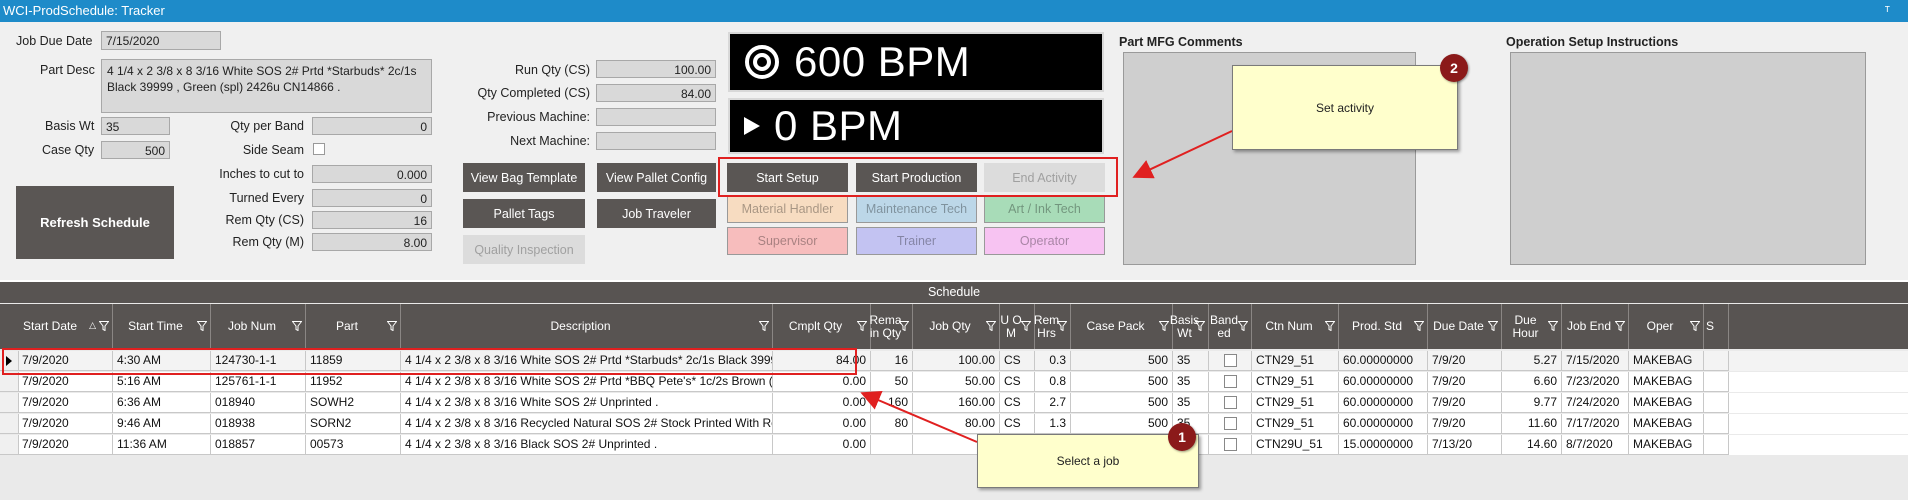 The image size is (1908, 500). What do you see at coordinates (1182, 154) in the screenshot?
I see `arrow-to-activity-buttons` at bounding box center [1182, 154].